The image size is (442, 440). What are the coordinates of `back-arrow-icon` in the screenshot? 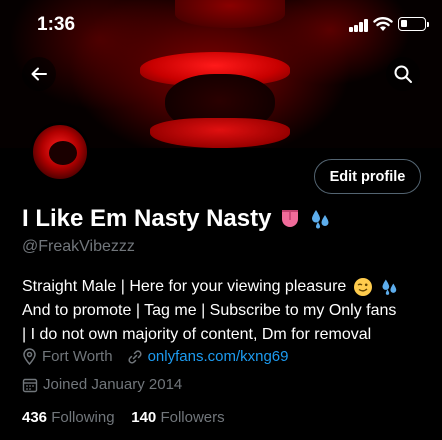 It's located at (39, 74).